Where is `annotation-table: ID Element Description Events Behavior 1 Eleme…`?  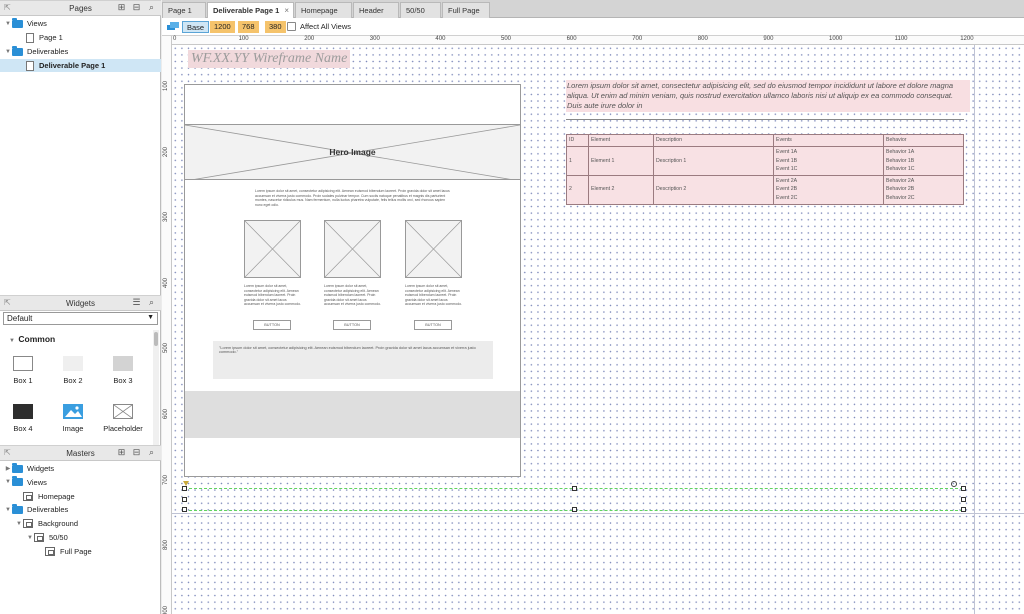
annotation-table: ID Element Description Events Behavior 1 Eleme… is located at coordinates (765, 169).